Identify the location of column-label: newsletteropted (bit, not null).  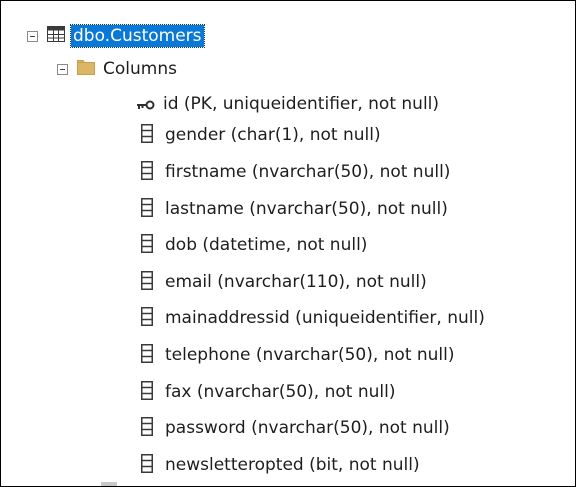
(292, 465).